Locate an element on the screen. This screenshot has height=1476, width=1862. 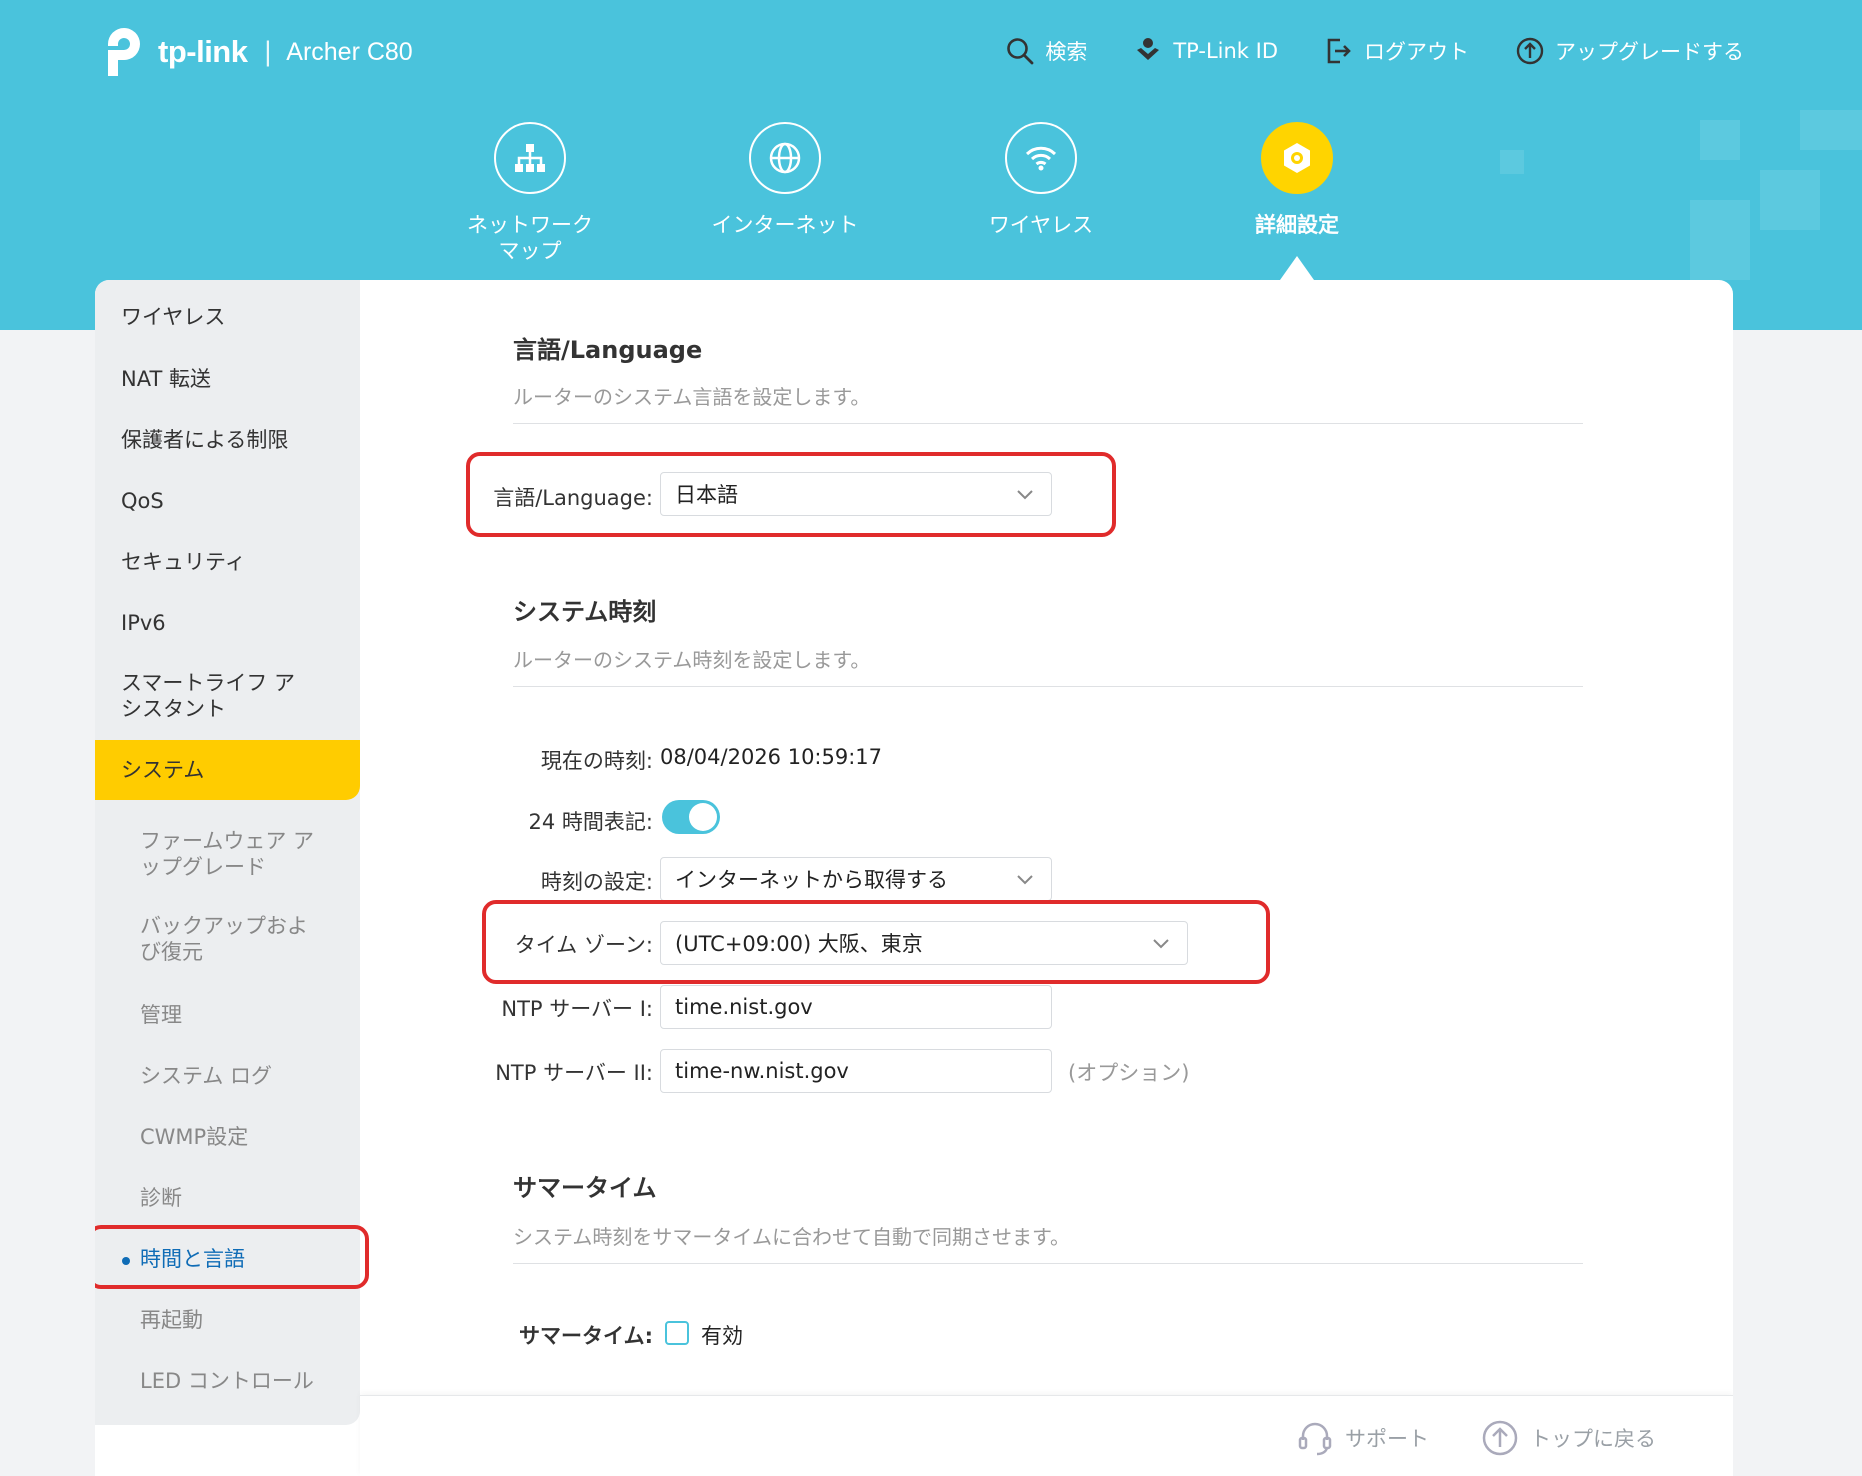
support-link: サポート is located at coordinates (1362, 1438).